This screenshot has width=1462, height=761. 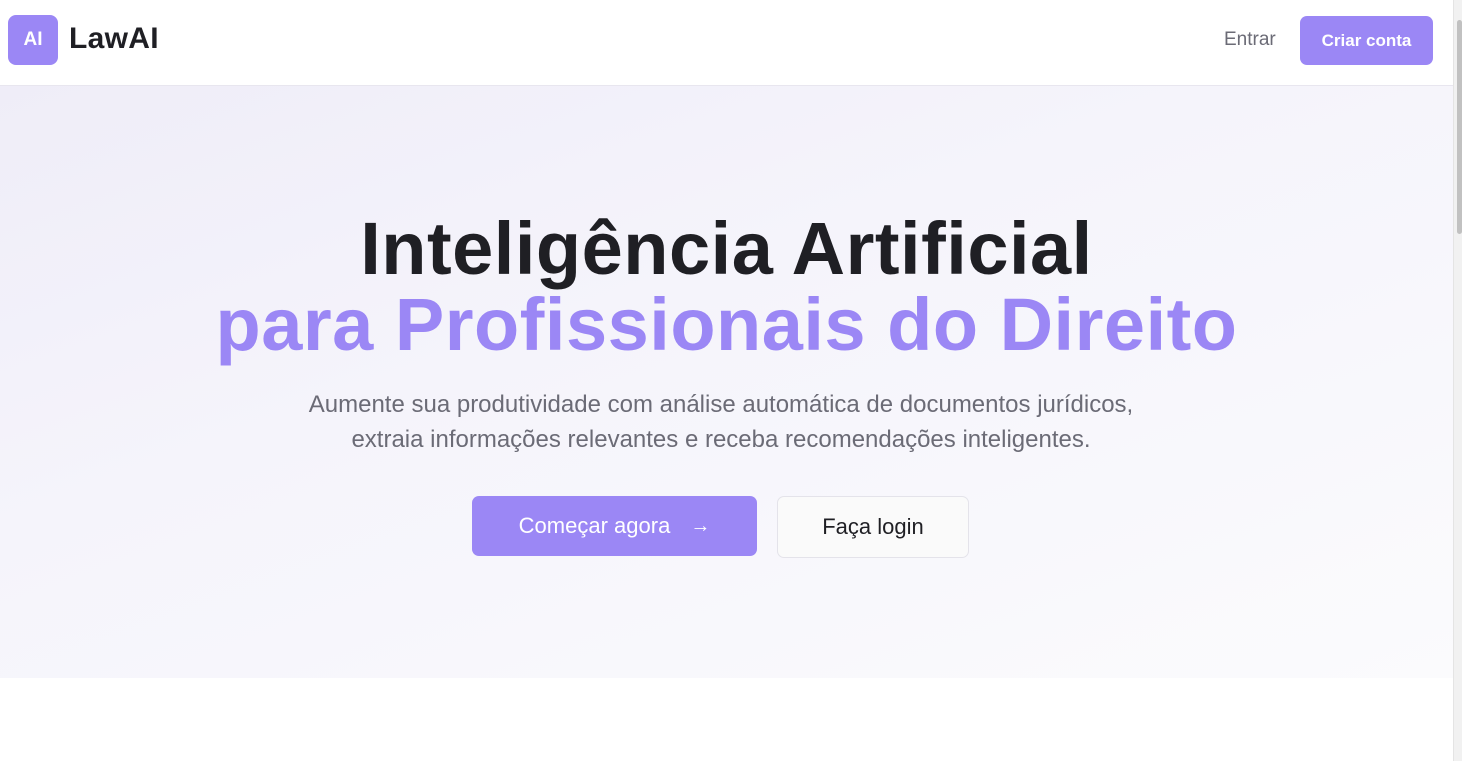 I want to click on get-started-label: Começar agora, so click(x=594, y=525).